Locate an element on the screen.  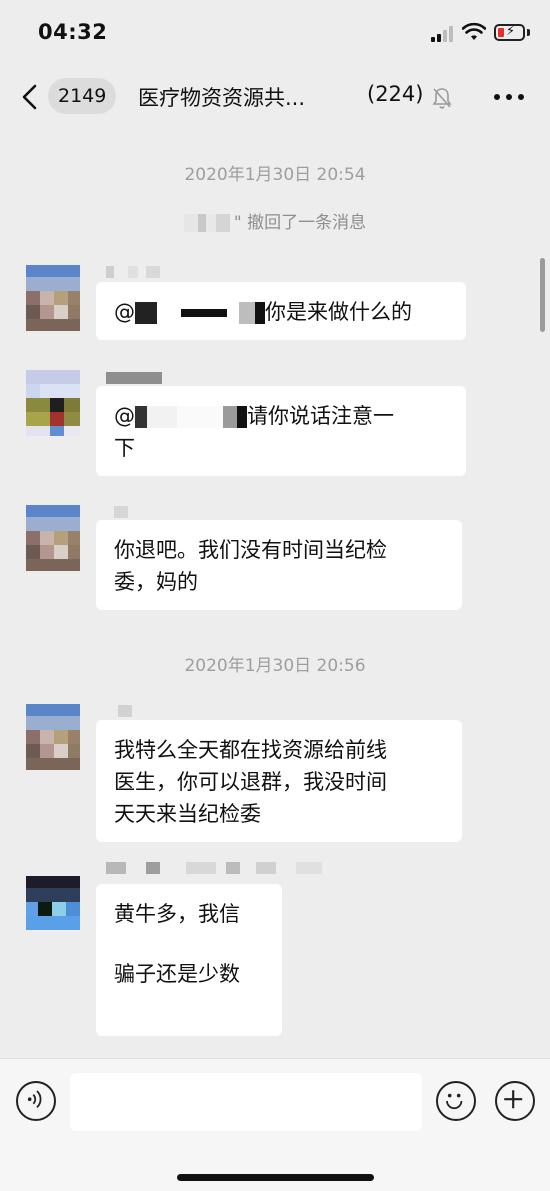
battery-icon: ⚡ is located at coordinates (509, 32).